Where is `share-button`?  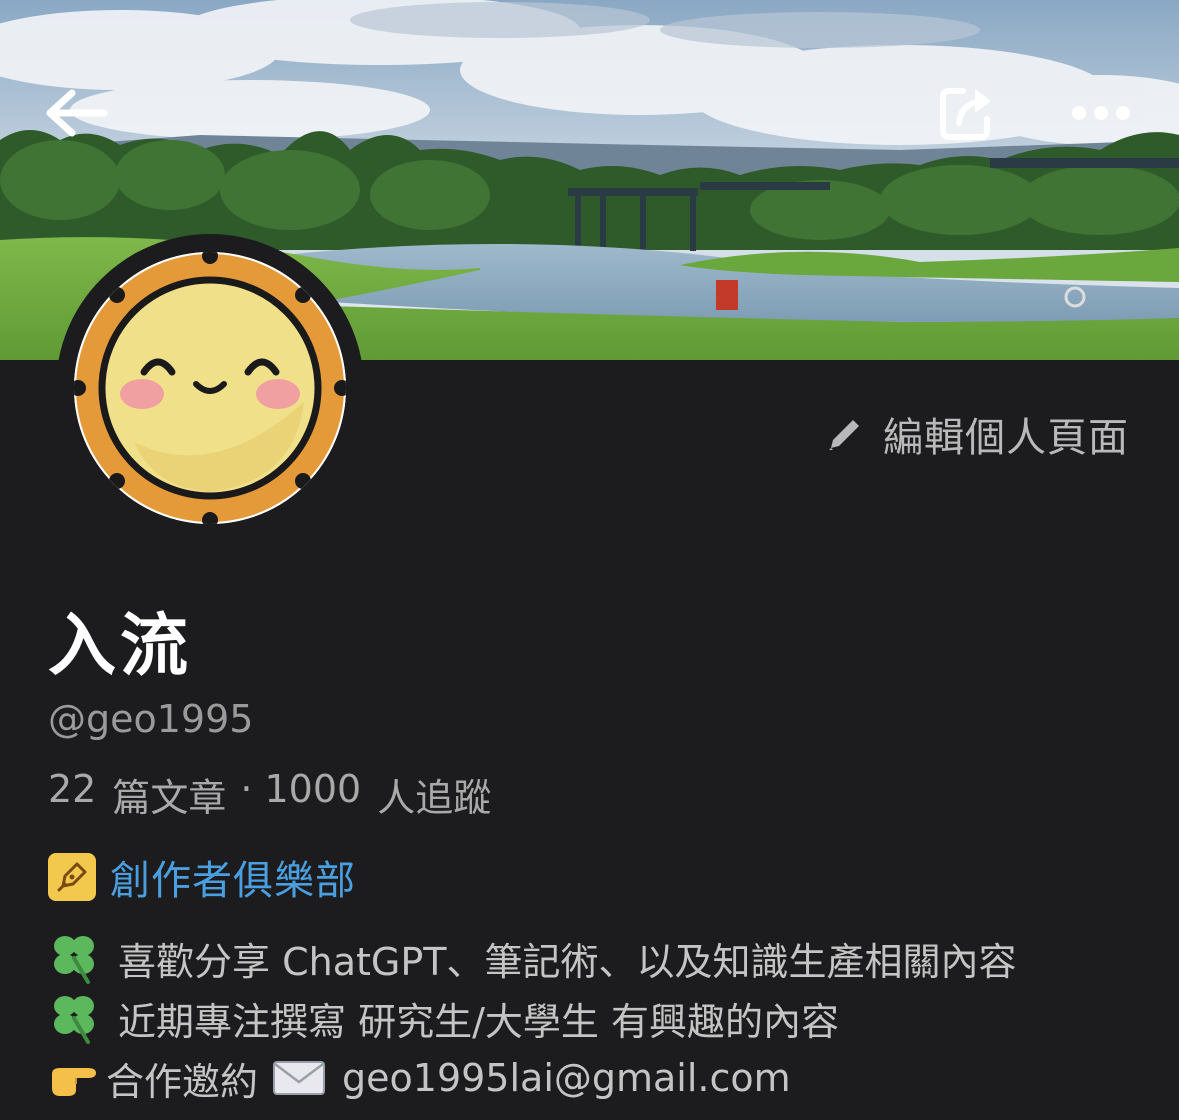 share-button is located at coordinates (967, 113).